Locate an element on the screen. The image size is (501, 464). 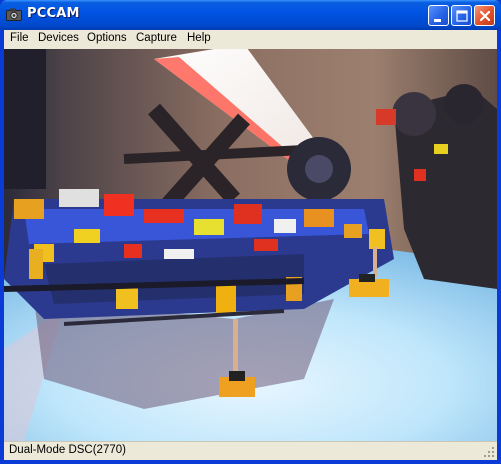
maximize-button is located at coordinates (461, 15).